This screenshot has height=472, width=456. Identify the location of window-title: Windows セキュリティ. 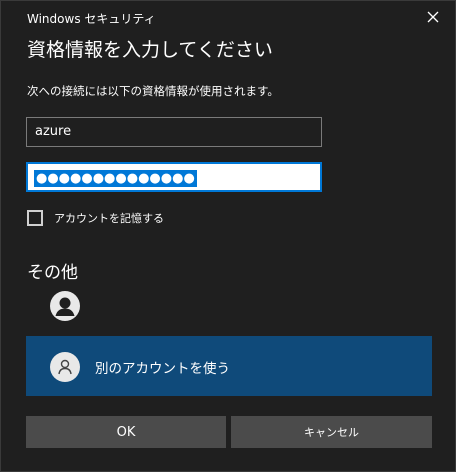
(91, 19).